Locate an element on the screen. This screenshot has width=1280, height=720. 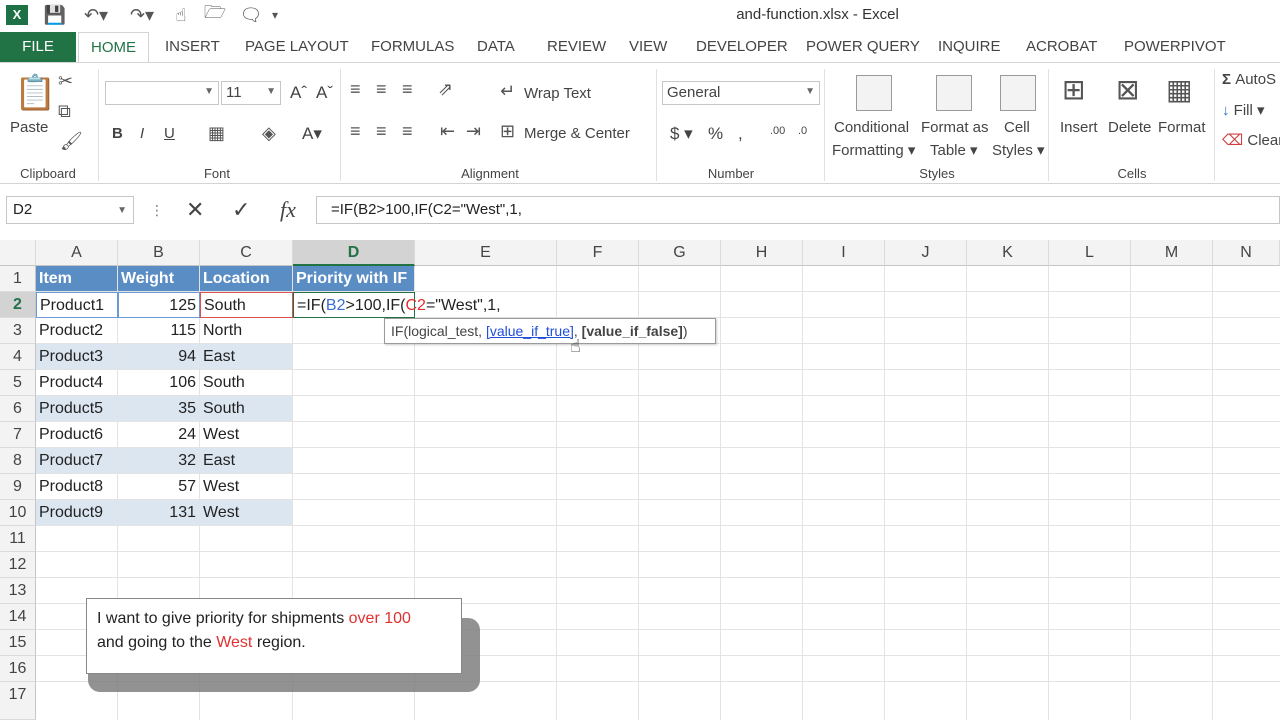
table-cell: 35 is located at coordinates (159, 409).